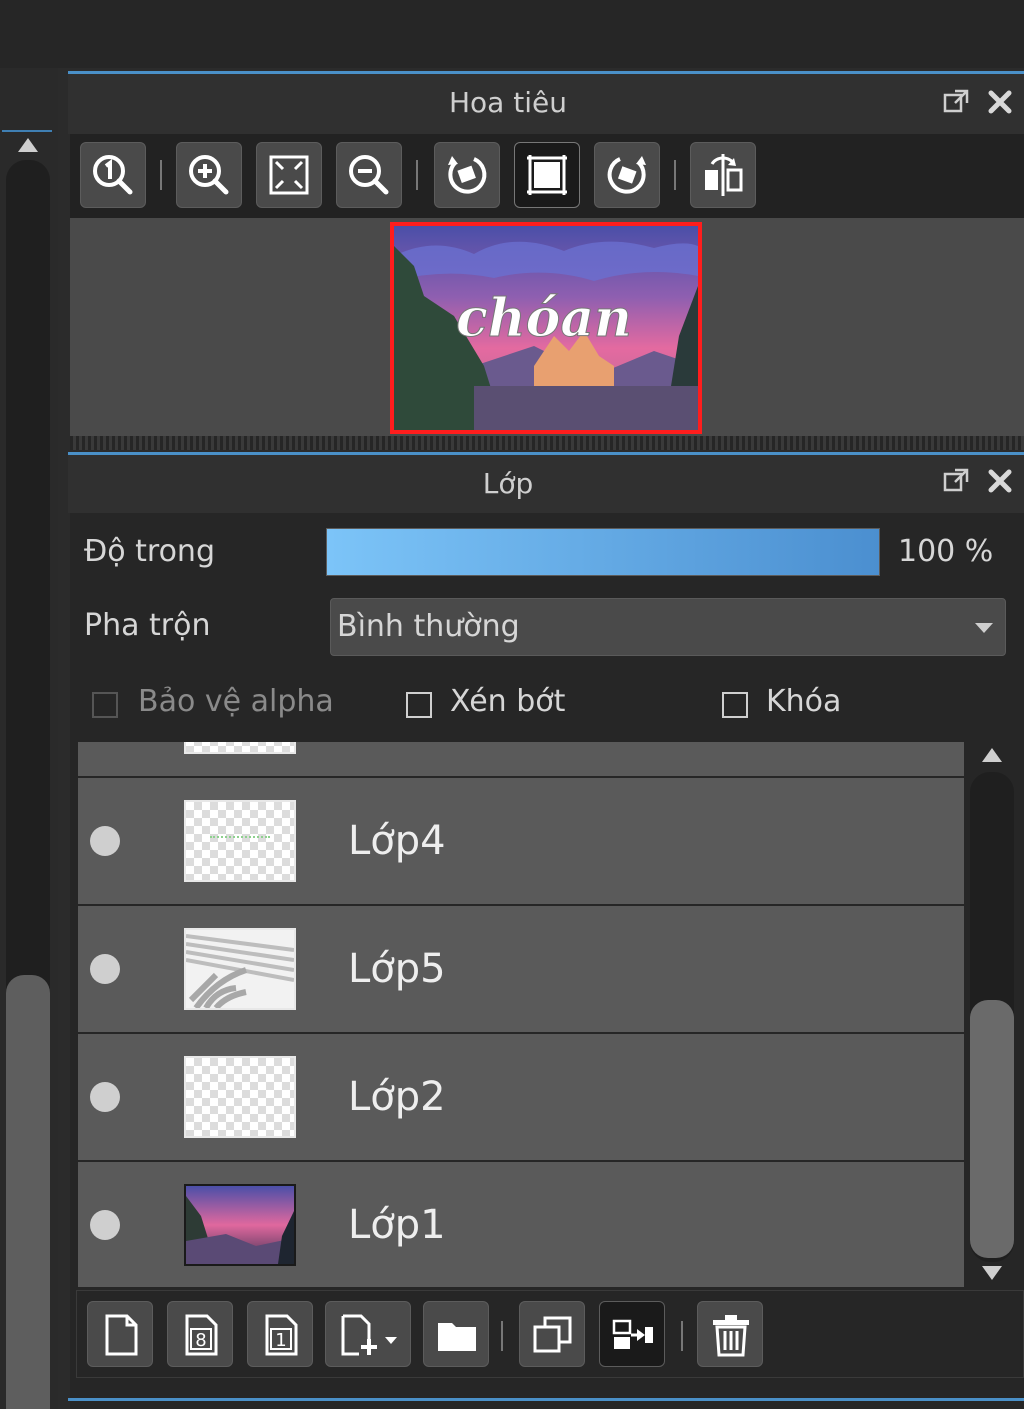  I want to click on layer-row: Lớp1, so click(521, 1224).